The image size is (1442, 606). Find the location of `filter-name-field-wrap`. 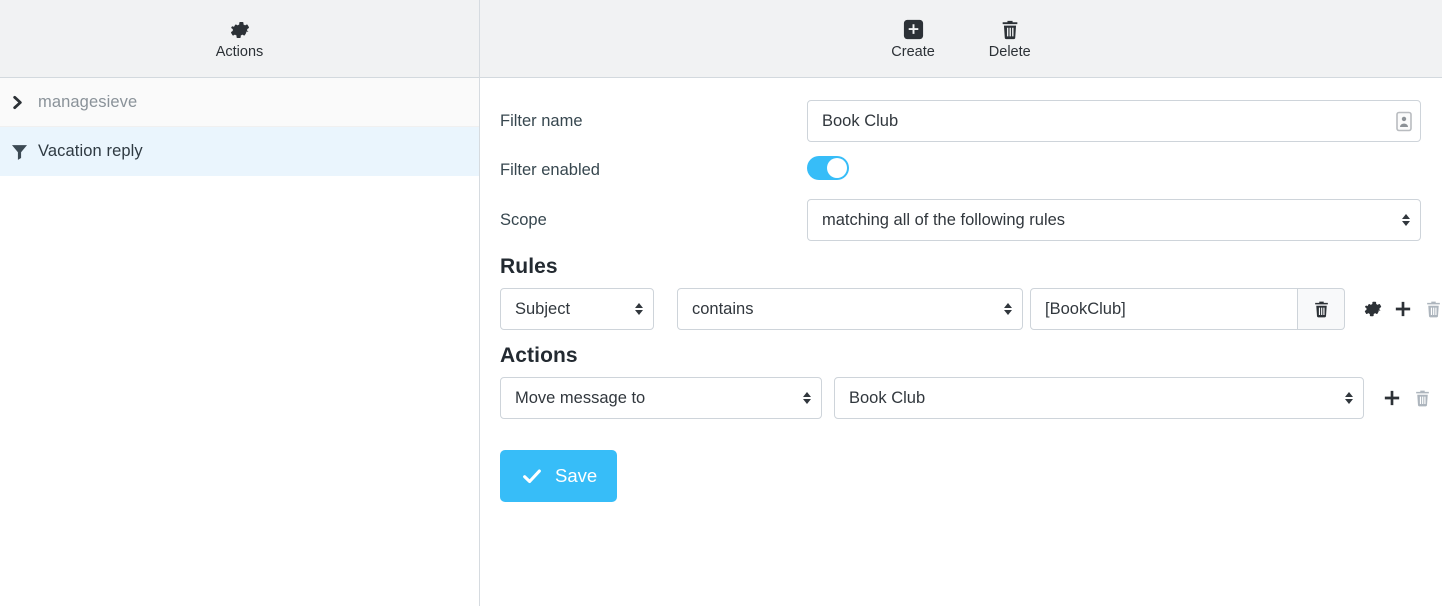

filter-name-field-wrap is located at coordinates (1114, 121).